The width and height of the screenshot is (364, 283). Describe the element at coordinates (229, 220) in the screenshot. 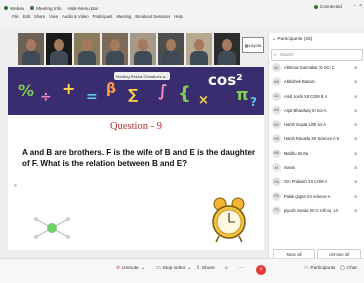

I see `alarm-clock-icon` at that location.